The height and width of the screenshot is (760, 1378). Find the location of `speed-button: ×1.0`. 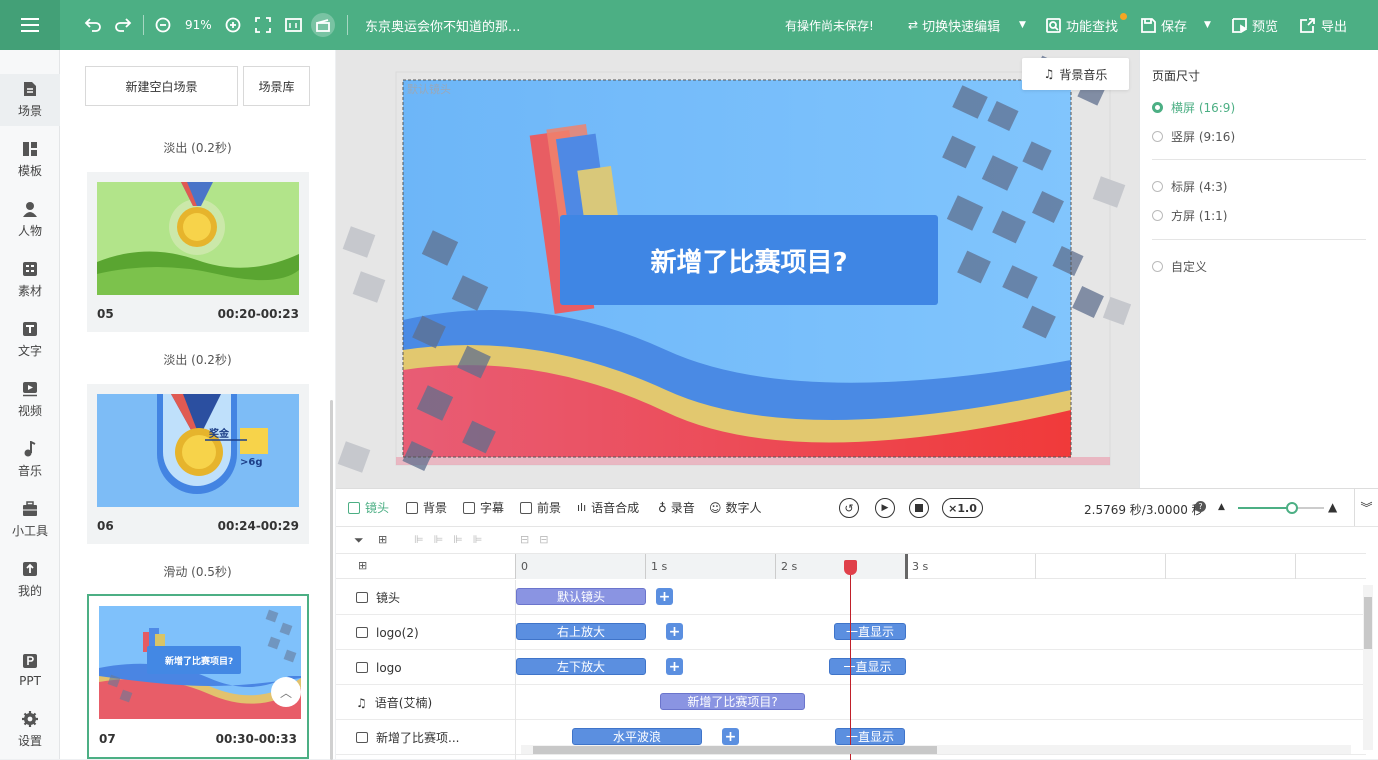

speed-button: ×1.0 is located at coordinates (962, 508).